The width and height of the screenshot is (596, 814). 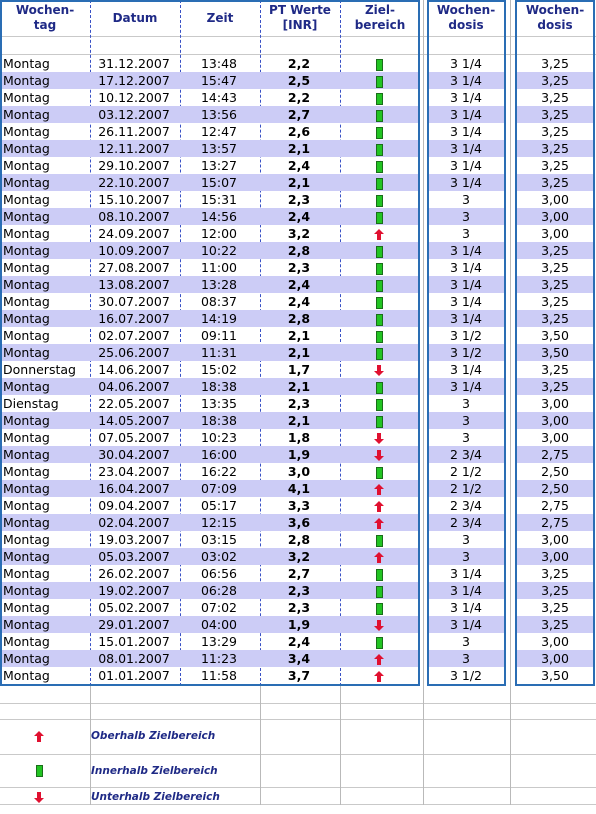 What do you see at coordinates (298, 736) in the screenshot?
I see `legend-item: Oberhalb Zielbereich` at bounding box center [298, 736].